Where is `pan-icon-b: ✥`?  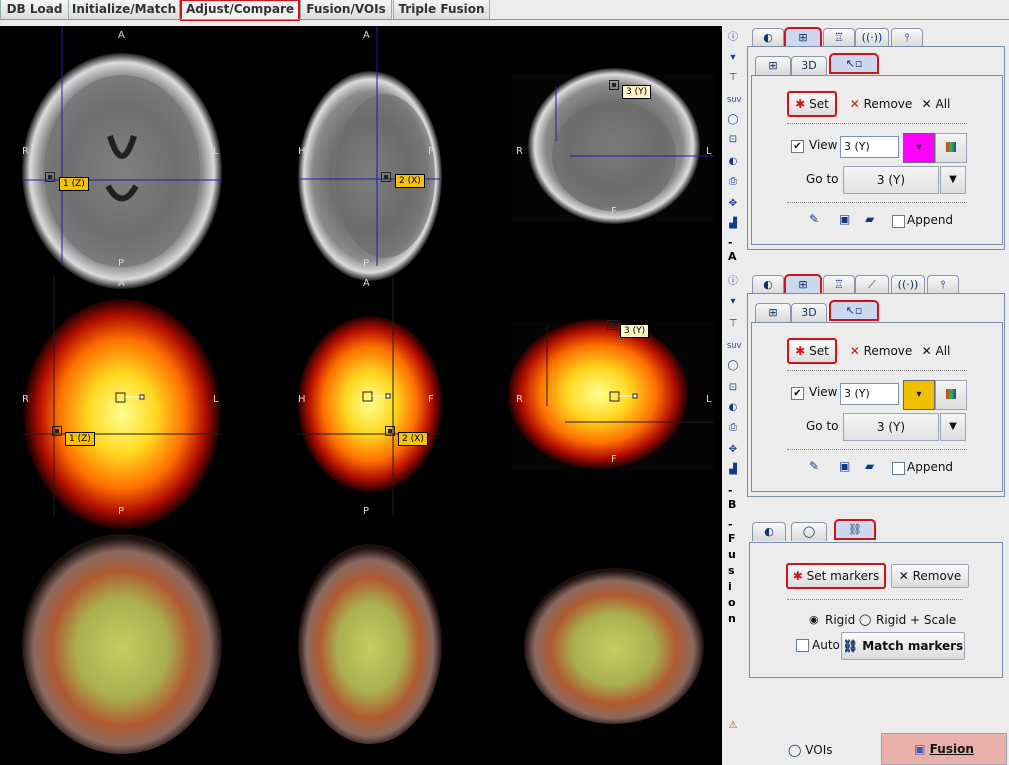
pan-icon-b: ✥ is located at coordinates (733, 450).